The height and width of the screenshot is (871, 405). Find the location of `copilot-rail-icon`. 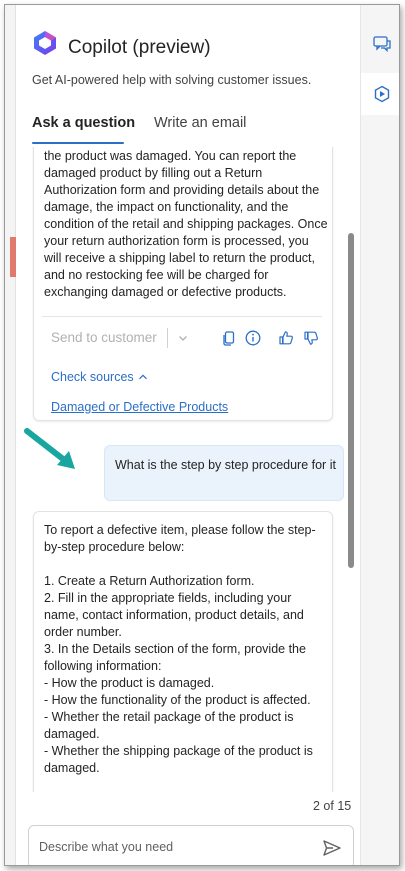

copilot-rail-icon is located at coordinates (381, 94).